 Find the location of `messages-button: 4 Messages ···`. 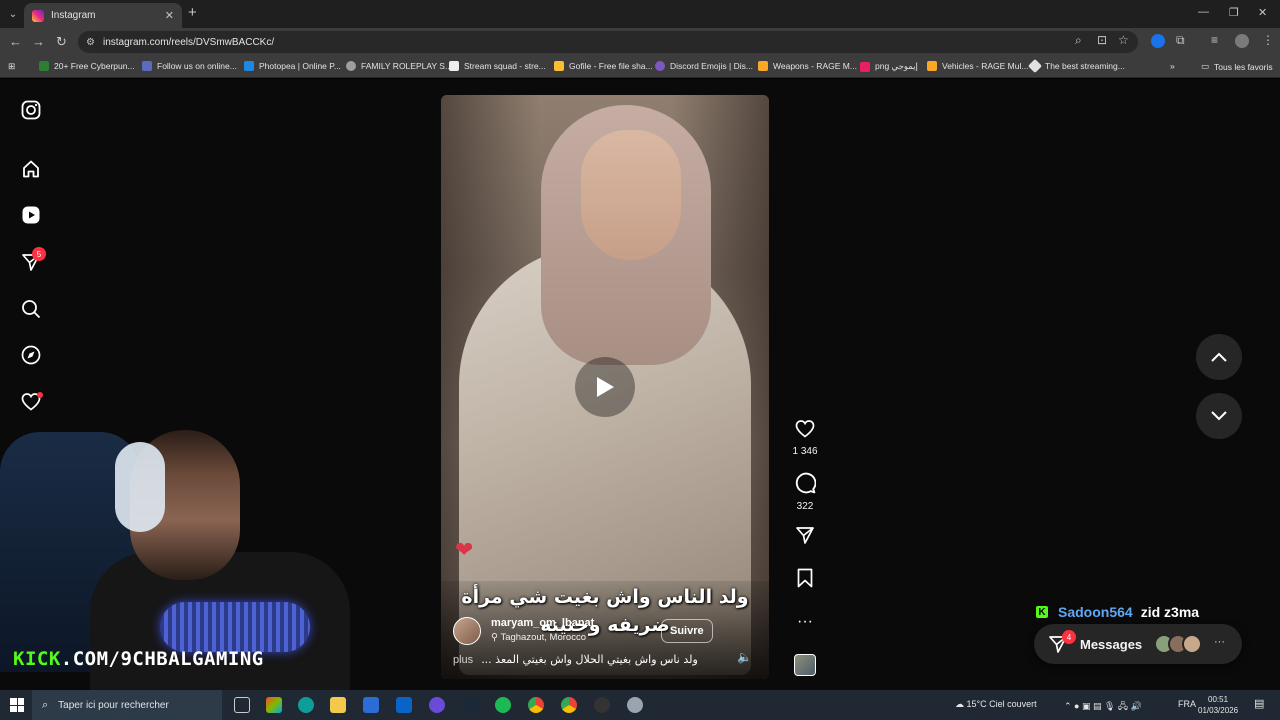

messages-button: 4 Messages ··· is located at coordinates (1138, 644).